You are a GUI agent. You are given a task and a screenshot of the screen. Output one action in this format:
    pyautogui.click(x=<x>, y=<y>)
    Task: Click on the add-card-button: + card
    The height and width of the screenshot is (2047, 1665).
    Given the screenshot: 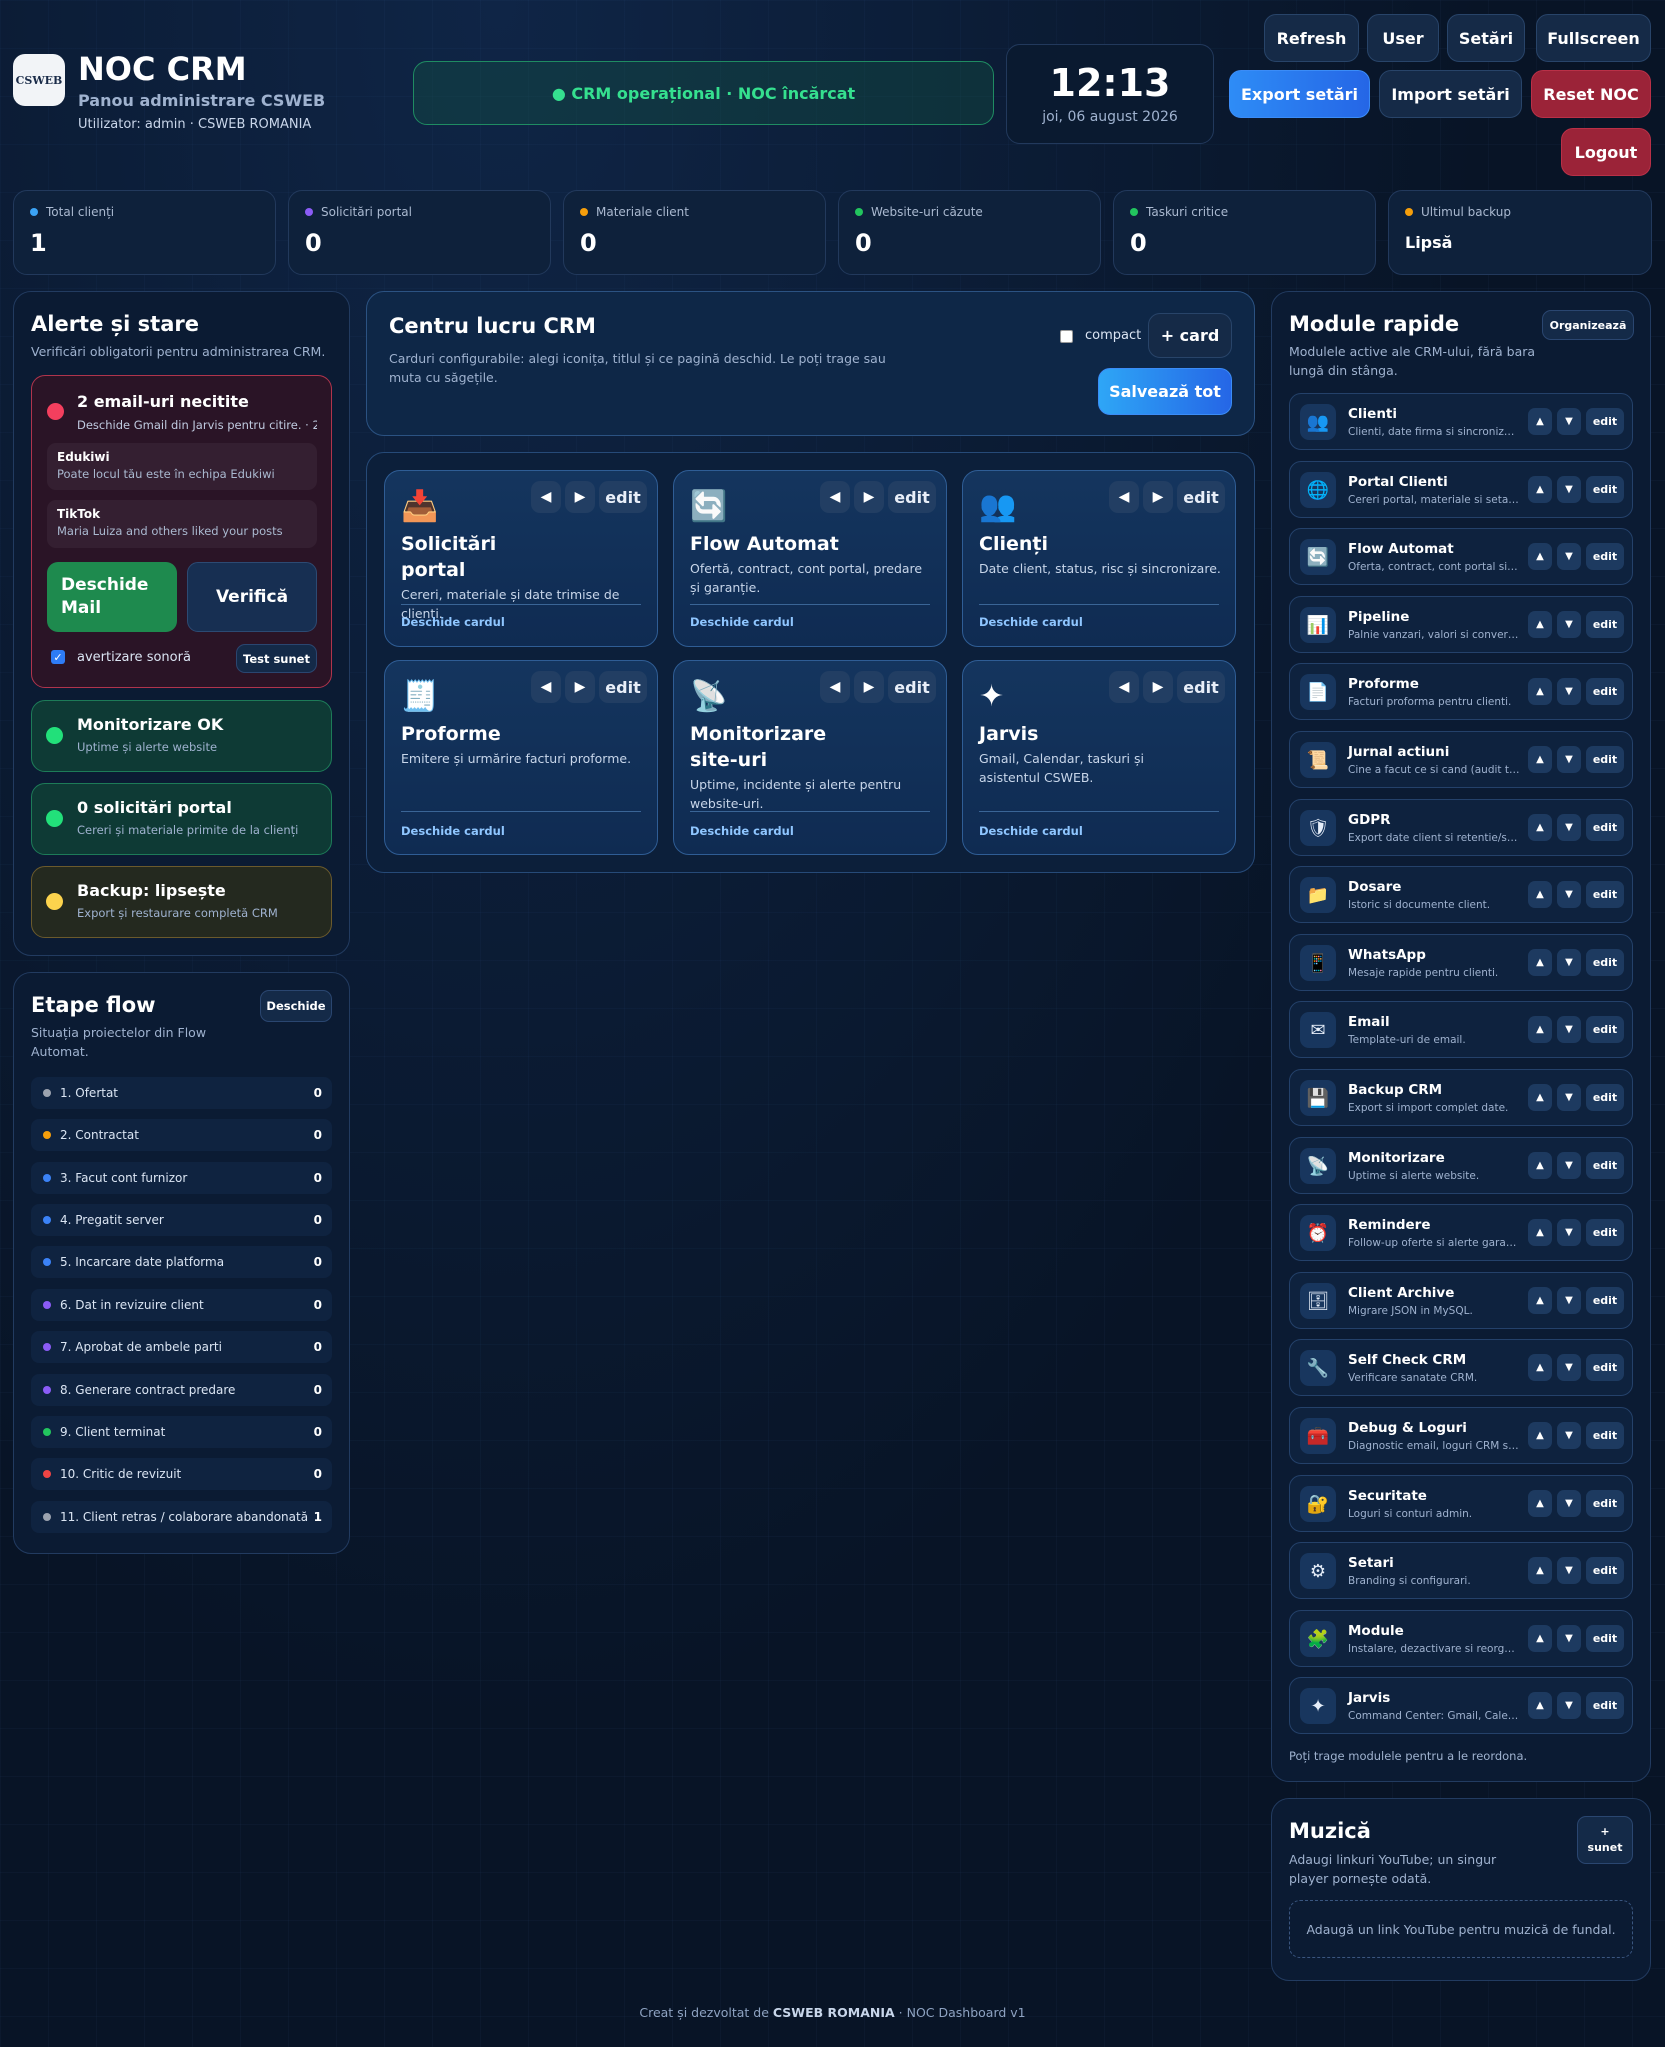 What is the action you would take?
    pyautogui.click(x=1190, y=335)
    